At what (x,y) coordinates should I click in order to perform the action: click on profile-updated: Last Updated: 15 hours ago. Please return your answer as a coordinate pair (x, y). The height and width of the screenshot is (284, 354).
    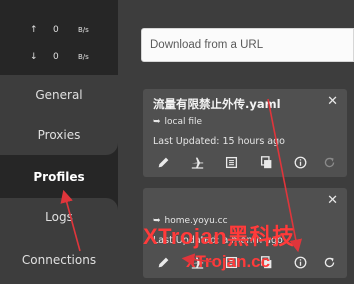
    Looking at the image, I should click on (219, 141).